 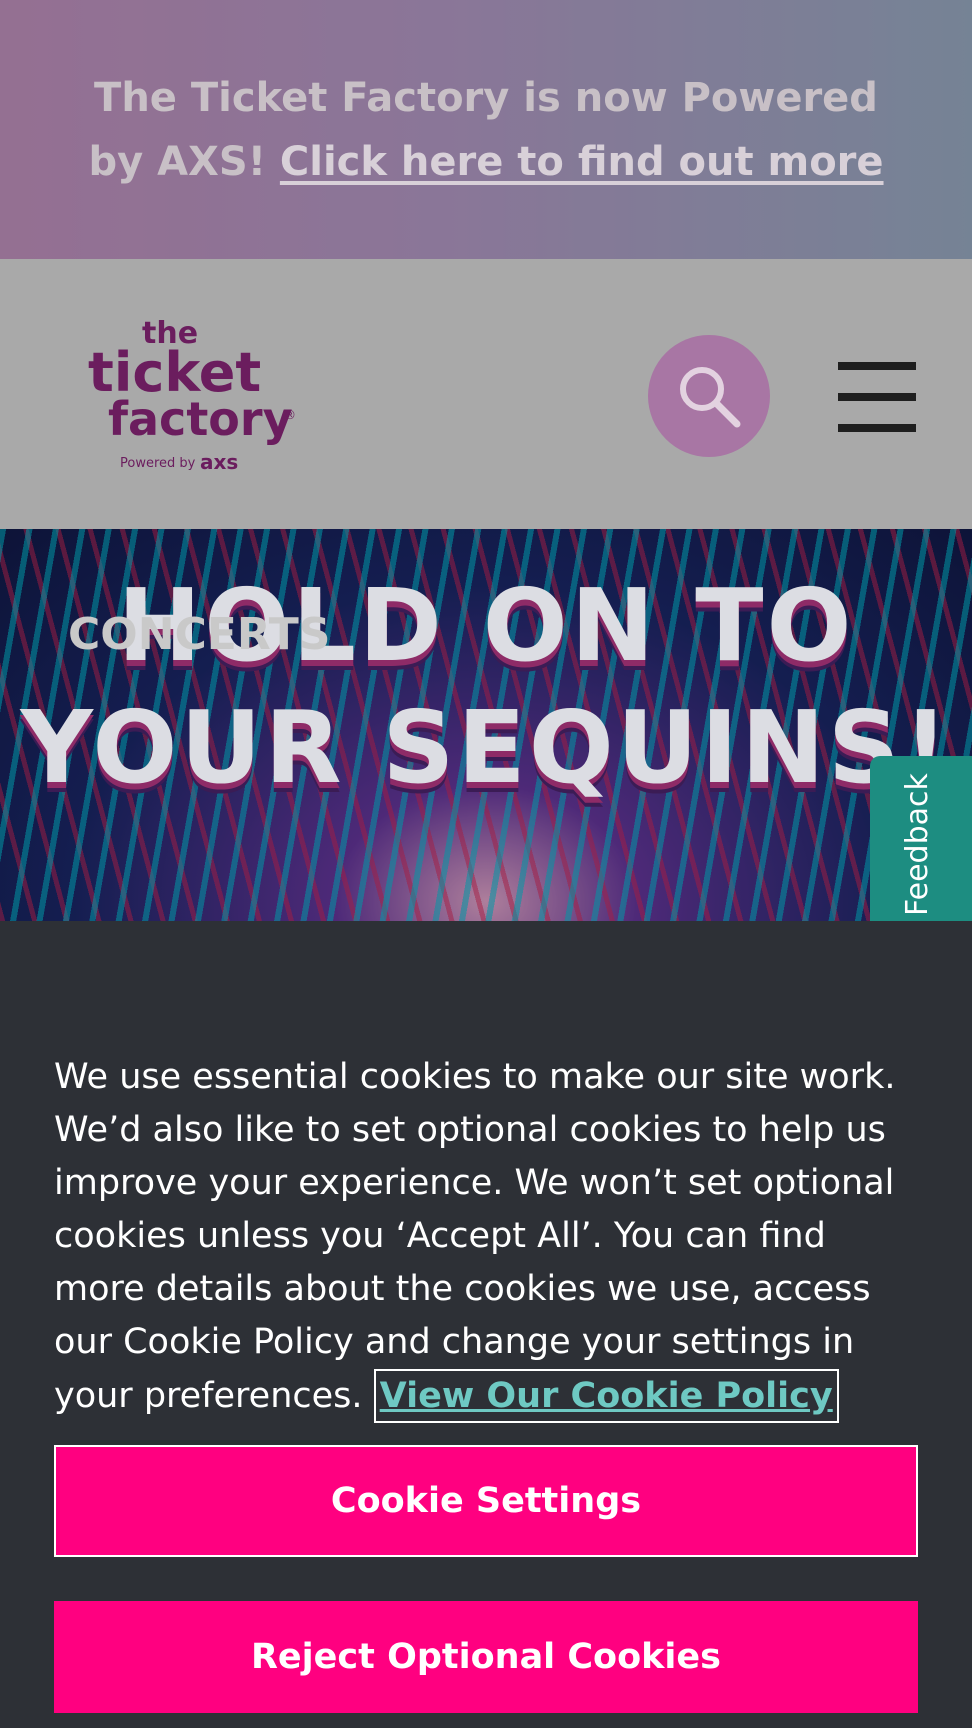 What do you see at coordinates (158, 463) in the screenshot?
I see `logo-tagline-prefix: Powered by` at bounding box center [158, 463].